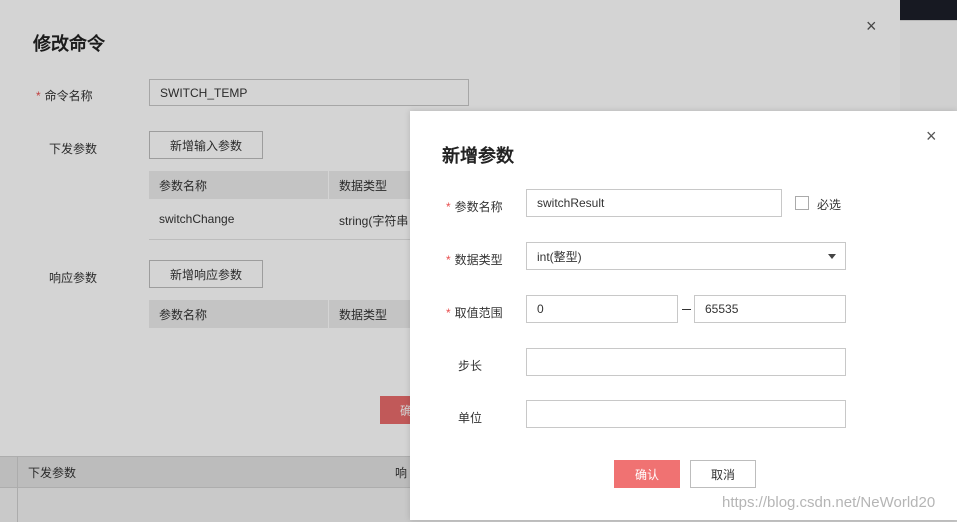 The height and width of the screenshot is (522, 957). Describe the element at coordinates (832, 256) in the screenshot. I see `chevron-down-icon` at that location.